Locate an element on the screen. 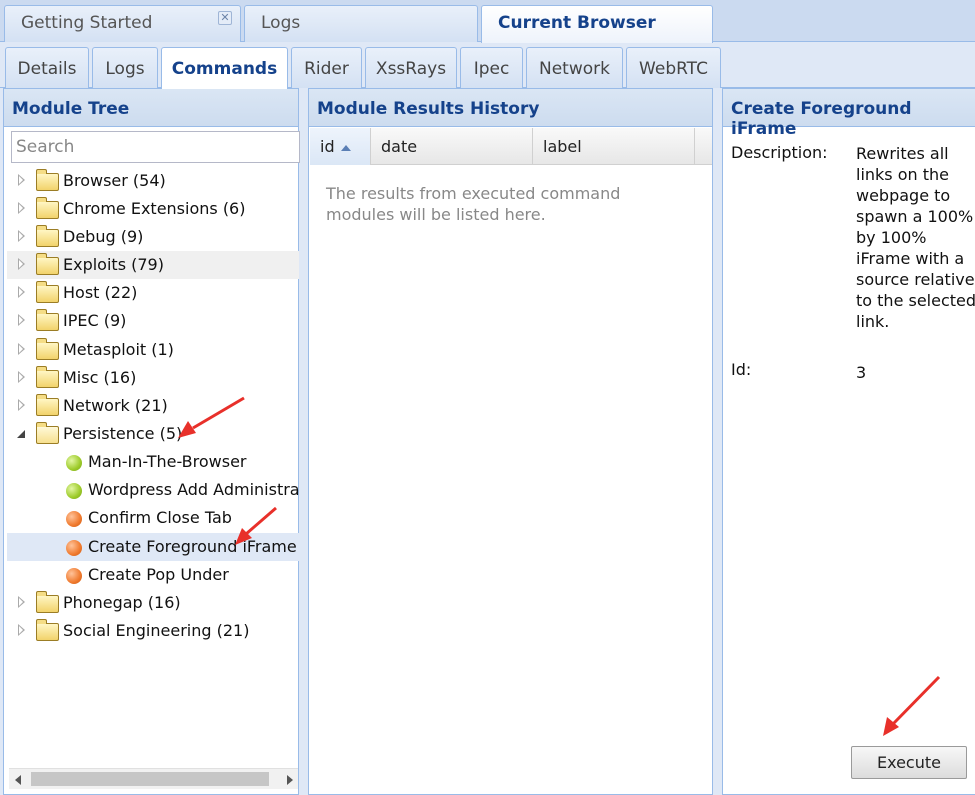 The height and width of the screenshot is (795, 975). tab-ipec: Ipec is located at coordinates (491, 67).